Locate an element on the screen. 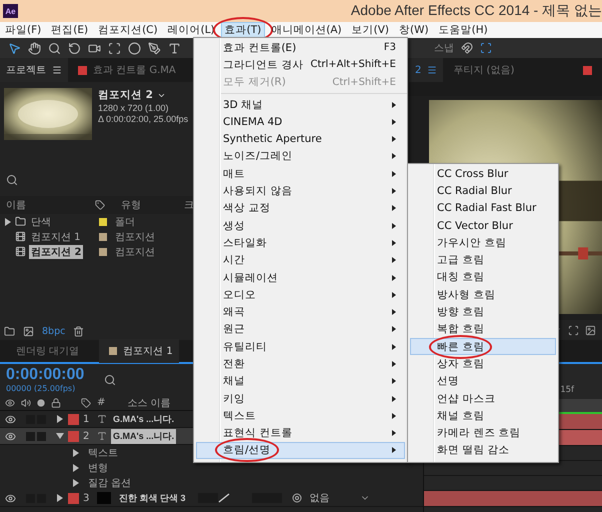 This screenshot has height=512, width=602. app-logo: Ae is located at coordinates (10, 11).